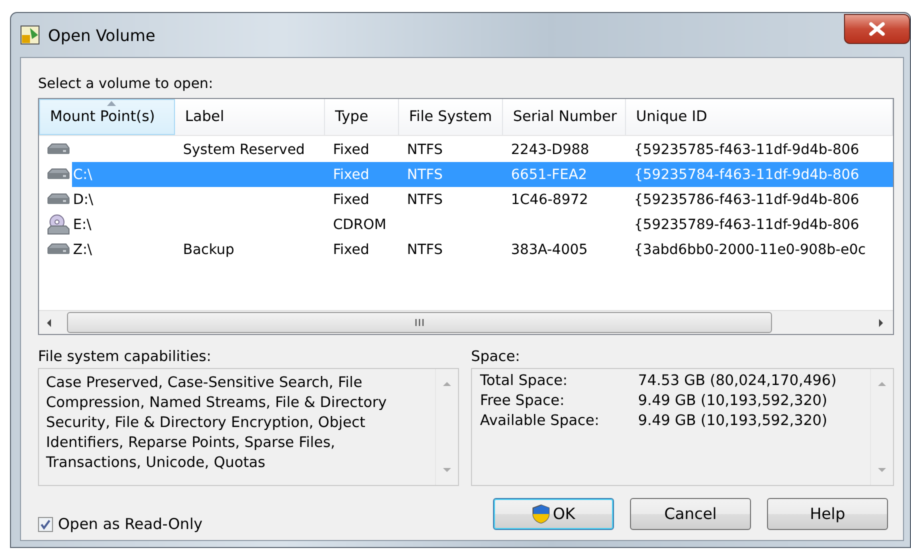  I want to click on sort-caret-icon, so click(111, 103).